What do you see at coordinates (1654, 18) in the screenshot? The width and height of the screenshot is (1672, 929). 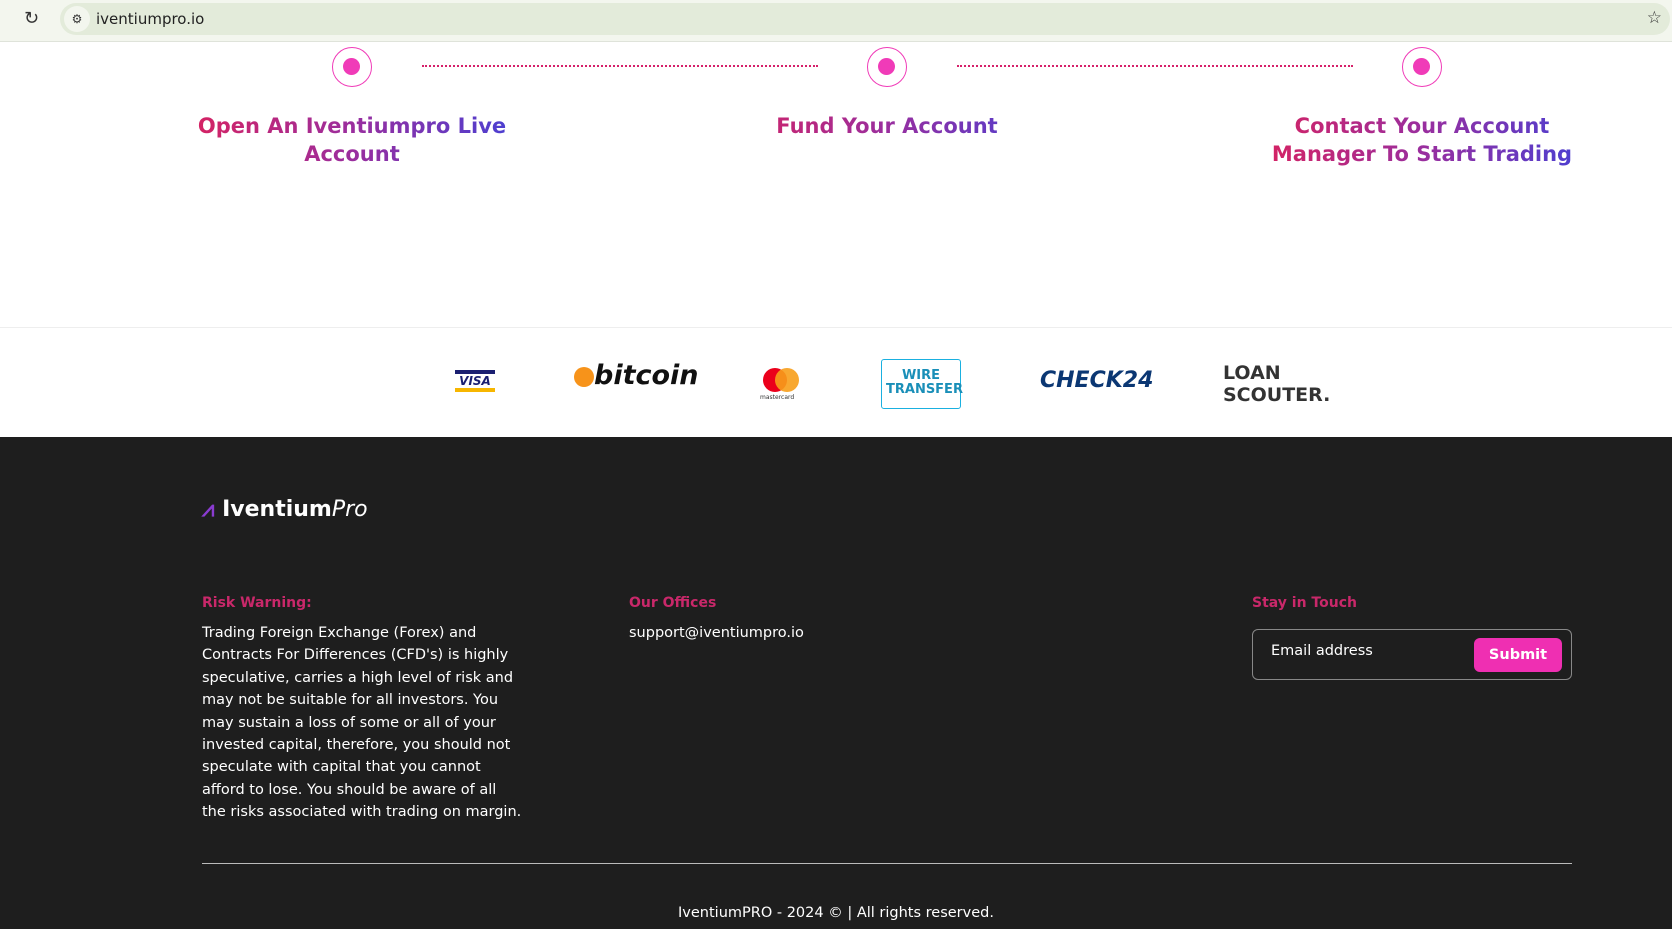 I see `bookmark-star-icon: ☆` at bounding box center [1654, 18].